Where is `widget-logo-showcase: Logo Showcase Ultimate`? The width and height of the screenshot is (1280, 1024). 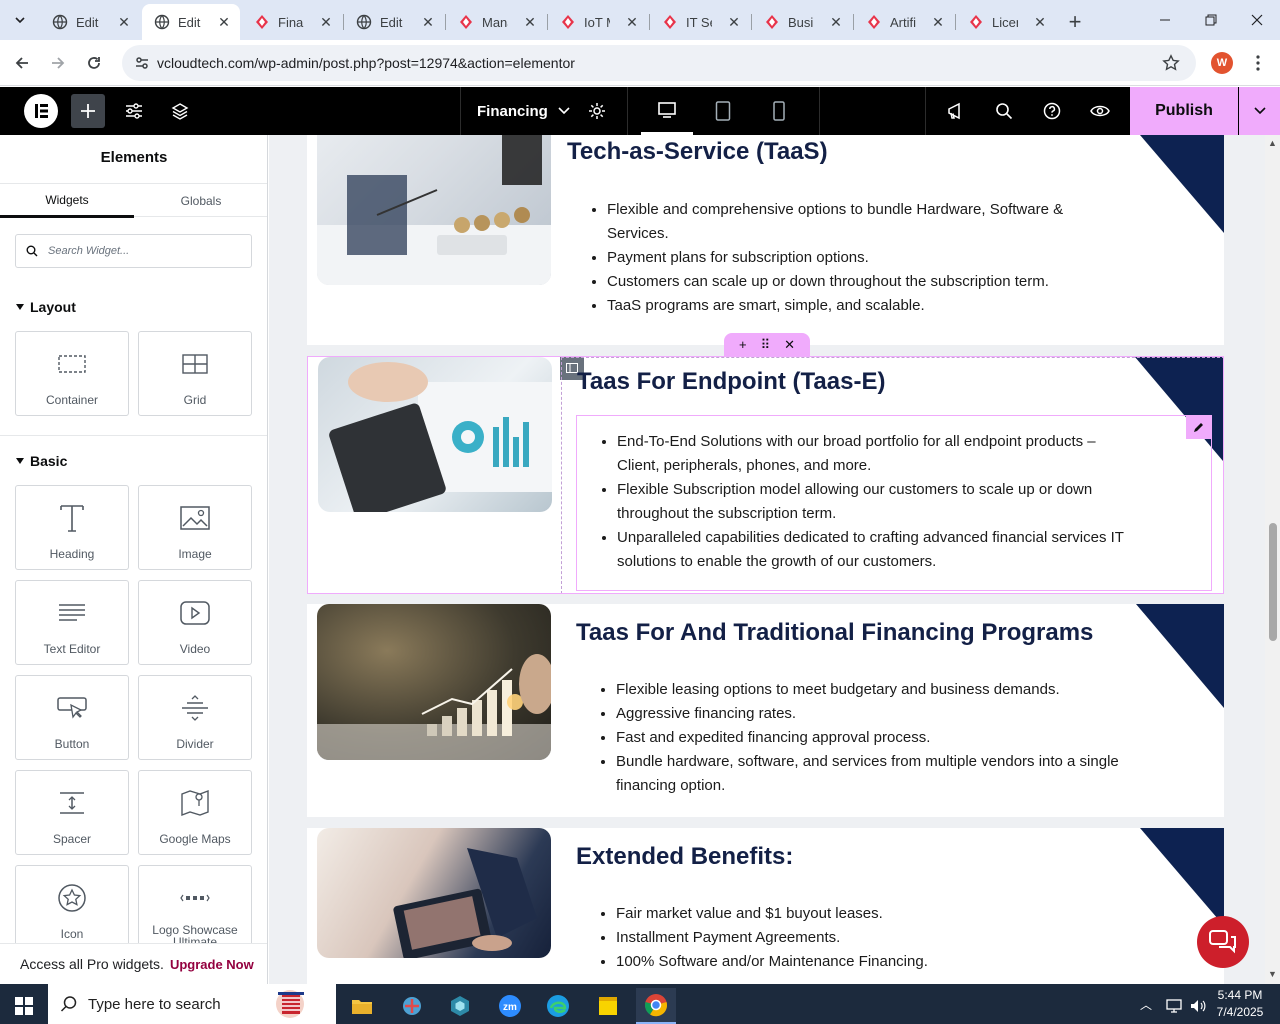
widget-logo-showcase: Logo Showcase Ultimate is located at coordinates (195, 907).